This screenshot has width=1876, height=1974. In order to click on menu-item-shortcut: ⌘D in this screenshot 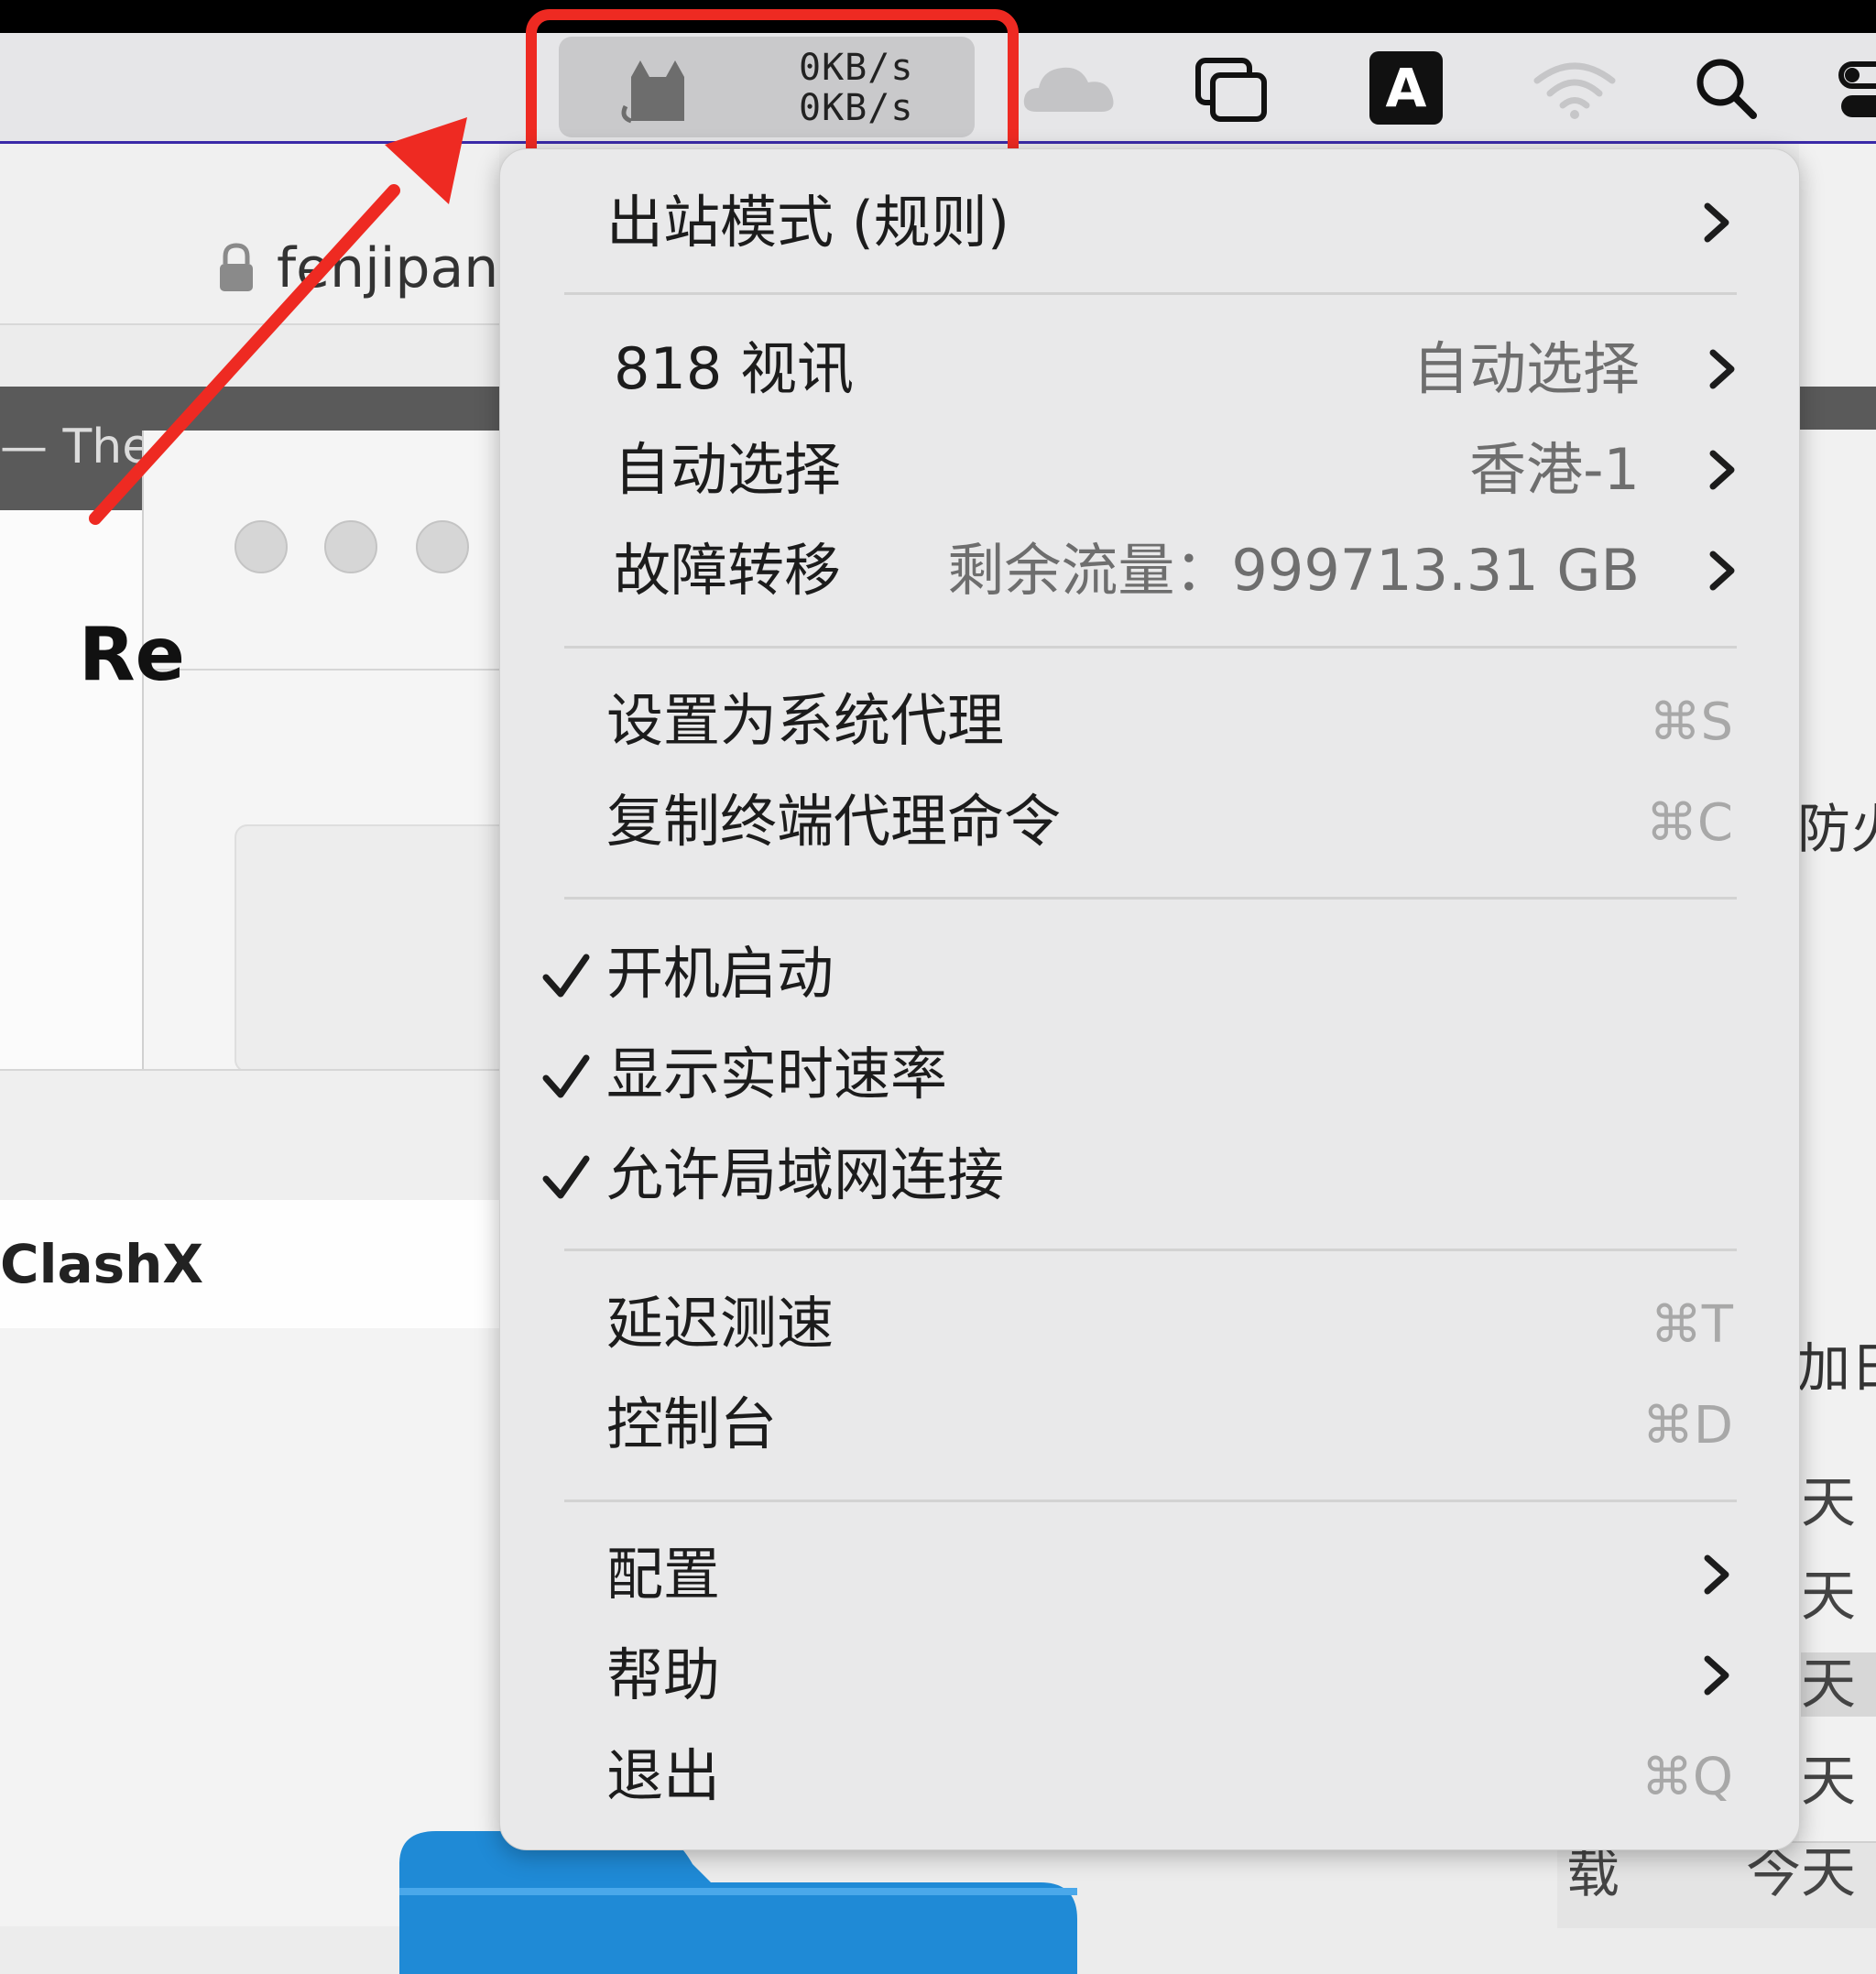, I will do `click(1687, 1426)`.